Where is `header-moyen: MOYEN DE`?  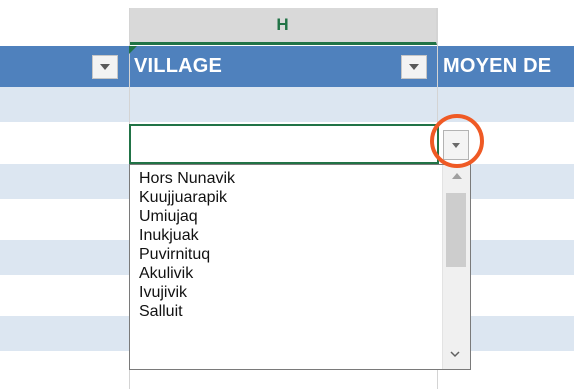
header-moyen: MOYEN DE is located at coordinates (497, 66).